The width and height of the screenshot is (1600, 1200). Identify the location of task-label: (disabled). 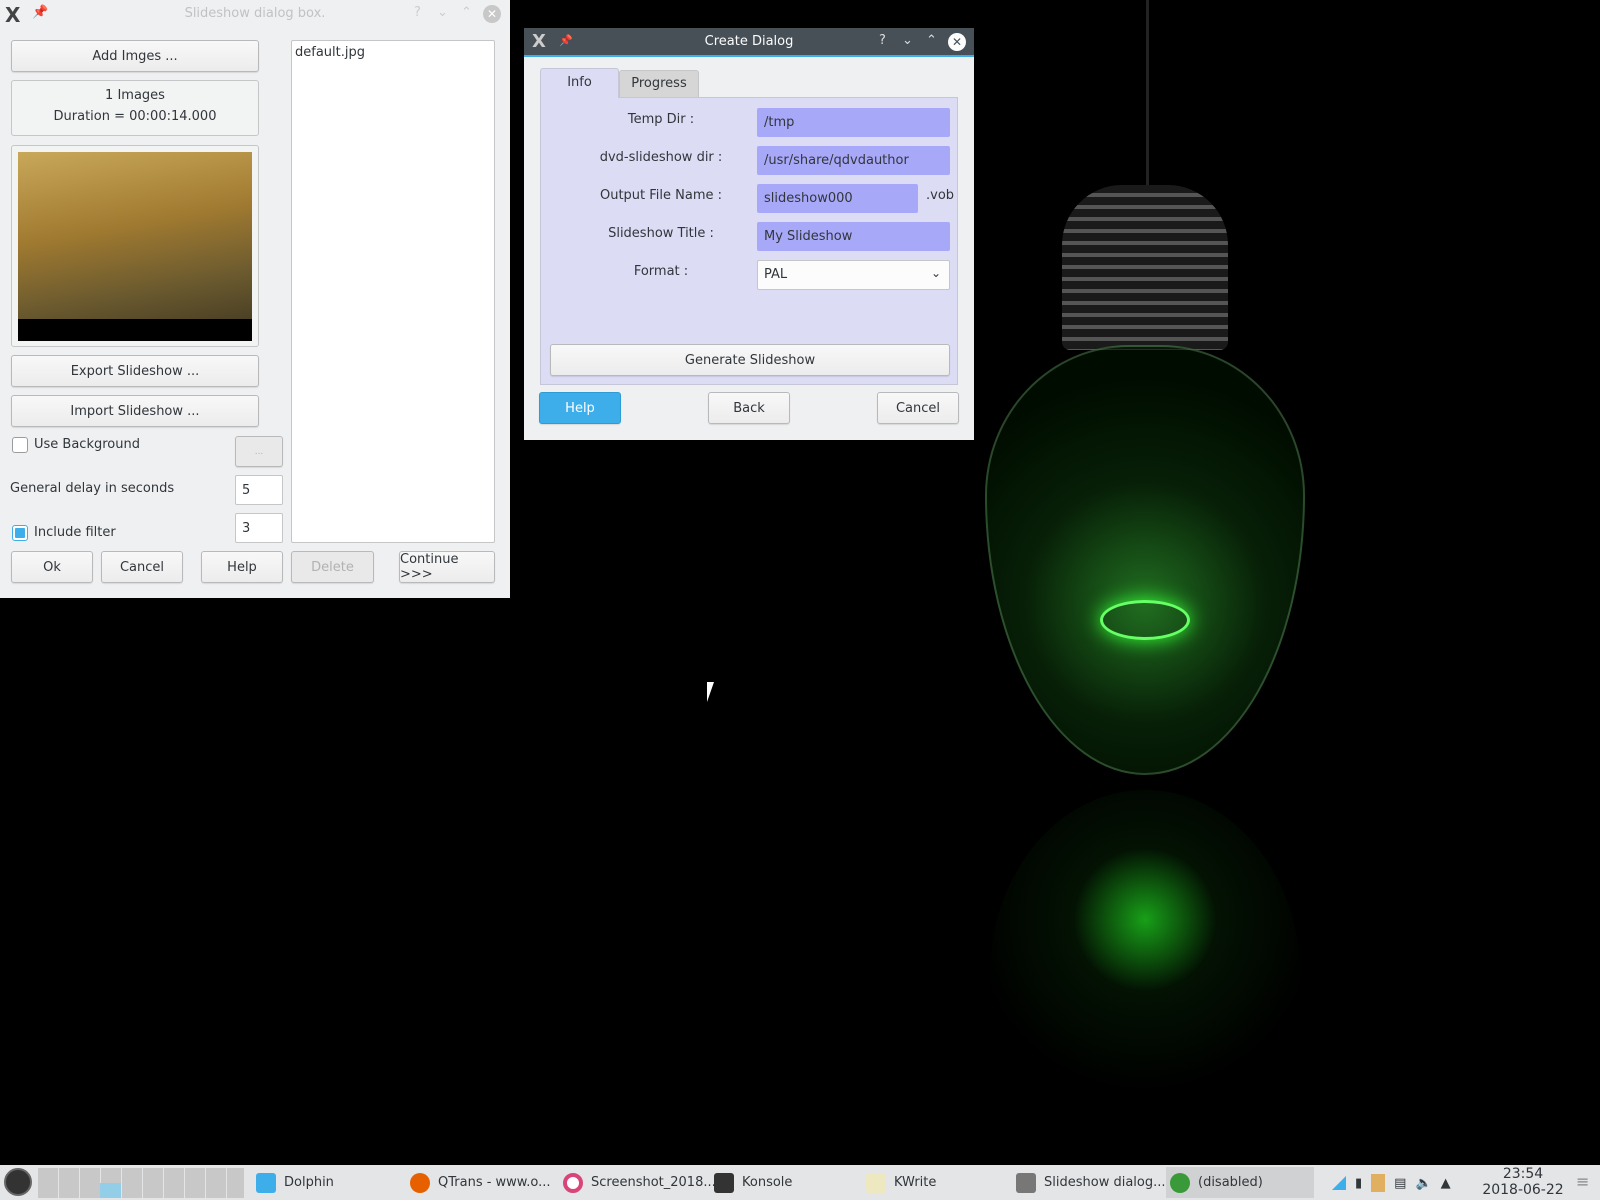
(1230, 1182).